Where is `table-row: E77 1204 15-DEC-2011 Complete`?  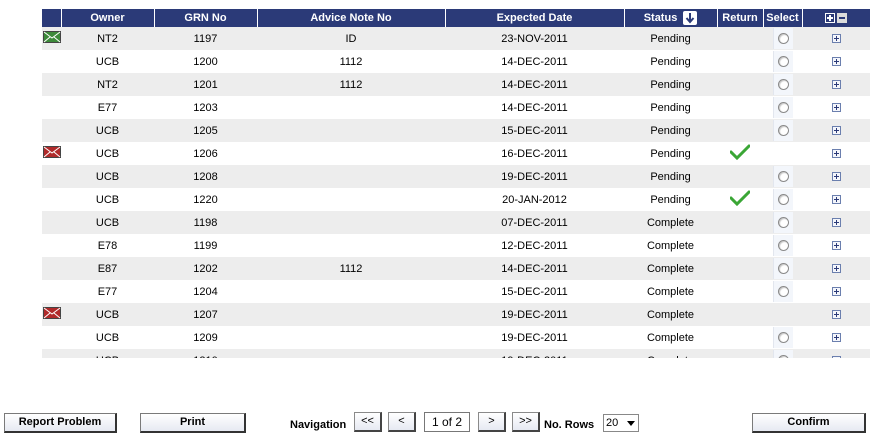 table-row: E77 1204 15-DEC-2011 Complete is located at coordinates (456, 291).